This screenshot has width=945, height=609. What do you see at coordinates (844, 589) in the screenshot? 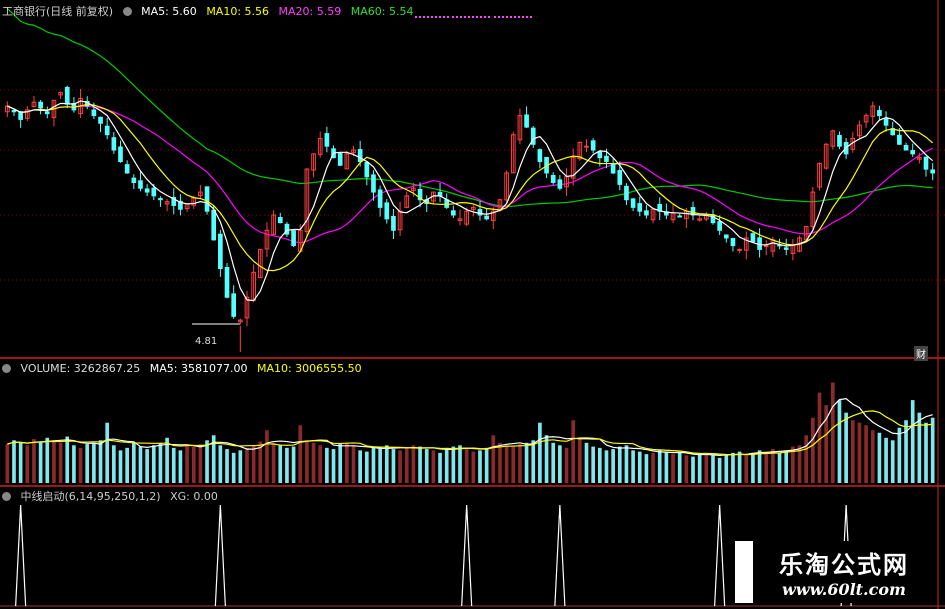
I see `watermark-url: www.60lt.com` at bounding box center [844, 589].